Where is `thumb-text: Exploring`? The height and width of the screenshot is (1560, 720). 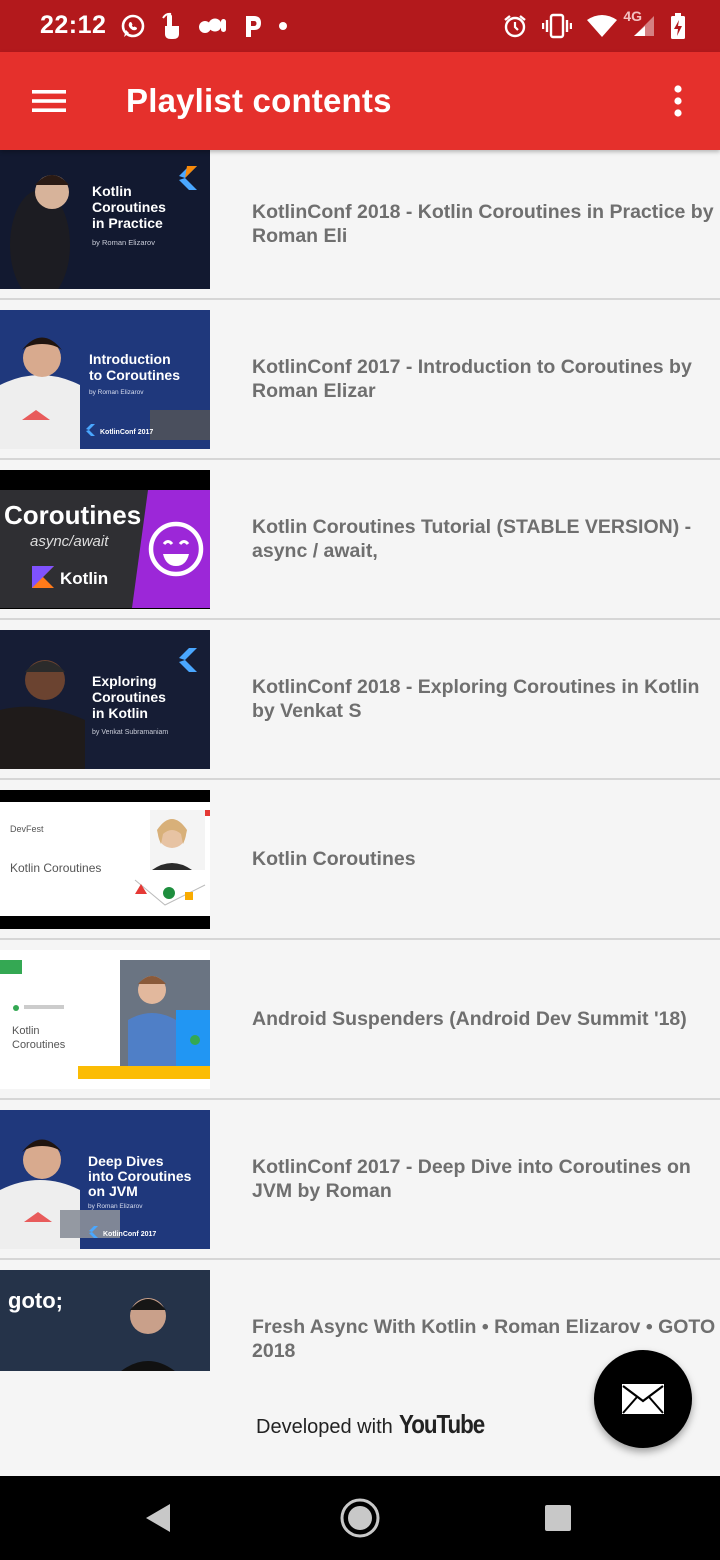 thumb-text: Exploring is located at coordinates (124, 681).